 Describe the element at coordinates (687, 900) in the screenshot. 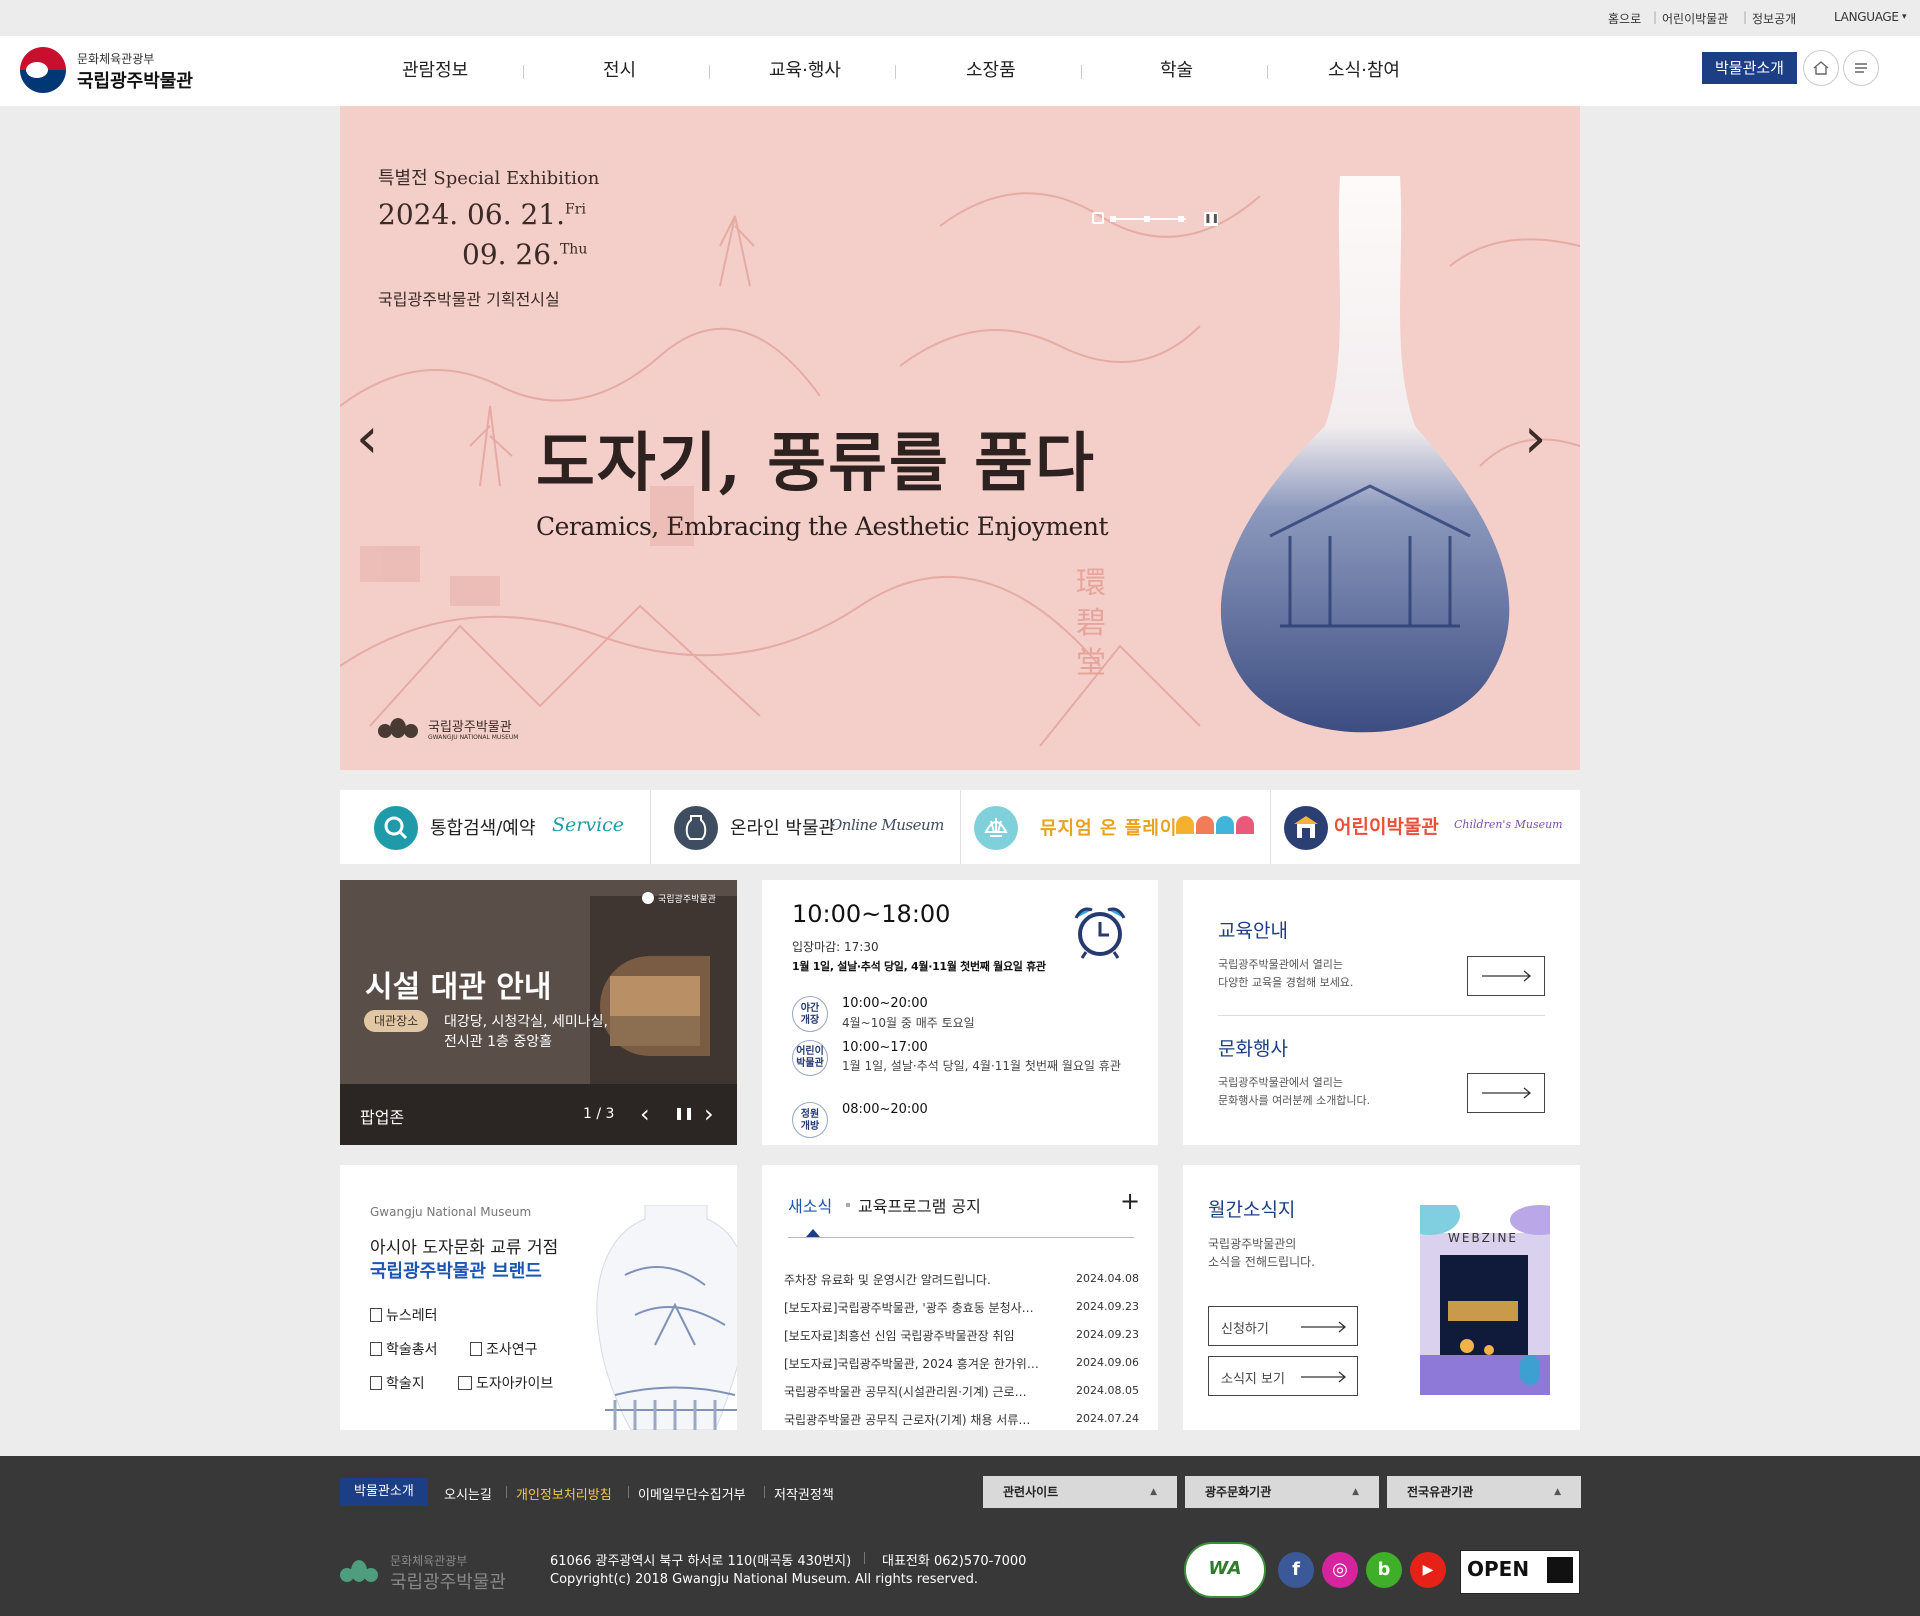

I see `popup-badge: 국립광주박물관` at that location.